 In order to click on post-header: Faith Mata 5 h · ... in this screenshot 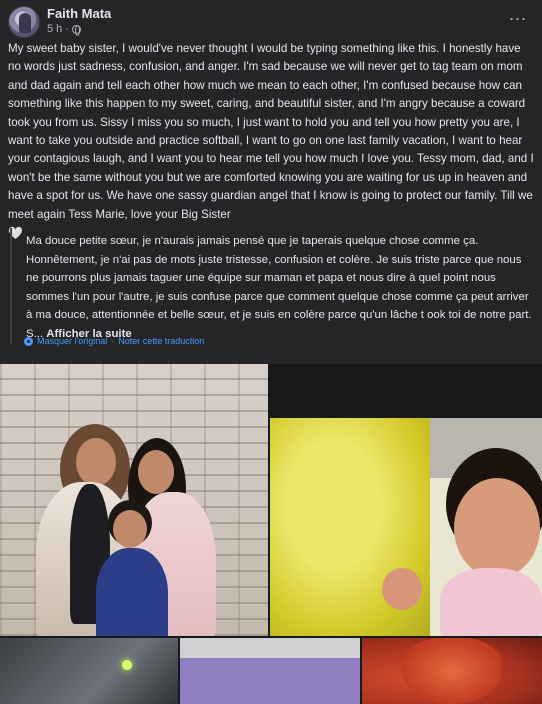, I will do `click(271, 20)`.